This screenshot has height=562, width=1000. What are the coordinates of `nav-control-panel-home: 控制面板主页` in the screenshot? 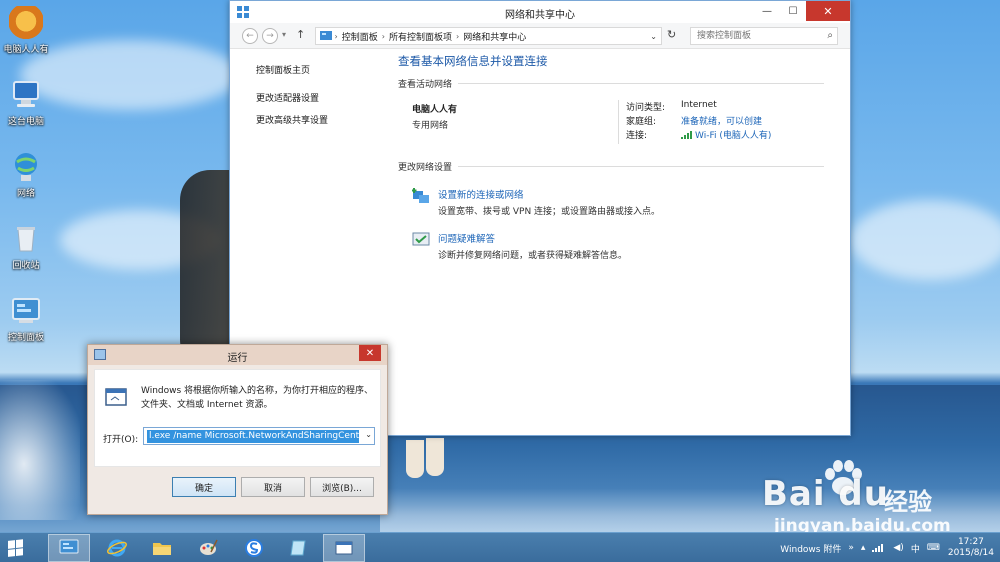 It's located at (292, 69).